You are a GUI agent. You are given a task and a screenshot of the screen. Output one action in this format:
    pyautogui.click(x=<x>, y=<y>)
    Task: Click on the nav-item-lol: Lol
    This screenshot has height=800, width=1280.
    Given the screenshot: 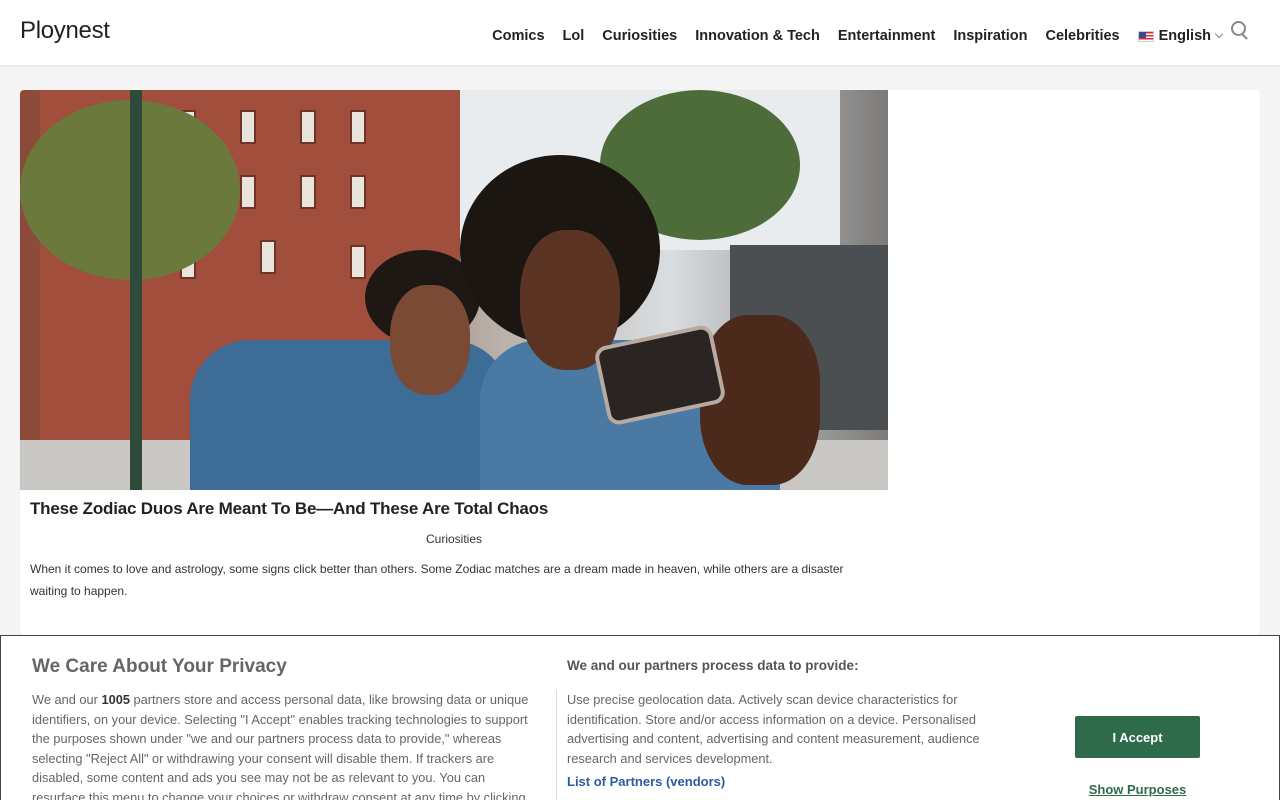 What is the action you would take?
    pyautogui.click(x=574, y=36)
    